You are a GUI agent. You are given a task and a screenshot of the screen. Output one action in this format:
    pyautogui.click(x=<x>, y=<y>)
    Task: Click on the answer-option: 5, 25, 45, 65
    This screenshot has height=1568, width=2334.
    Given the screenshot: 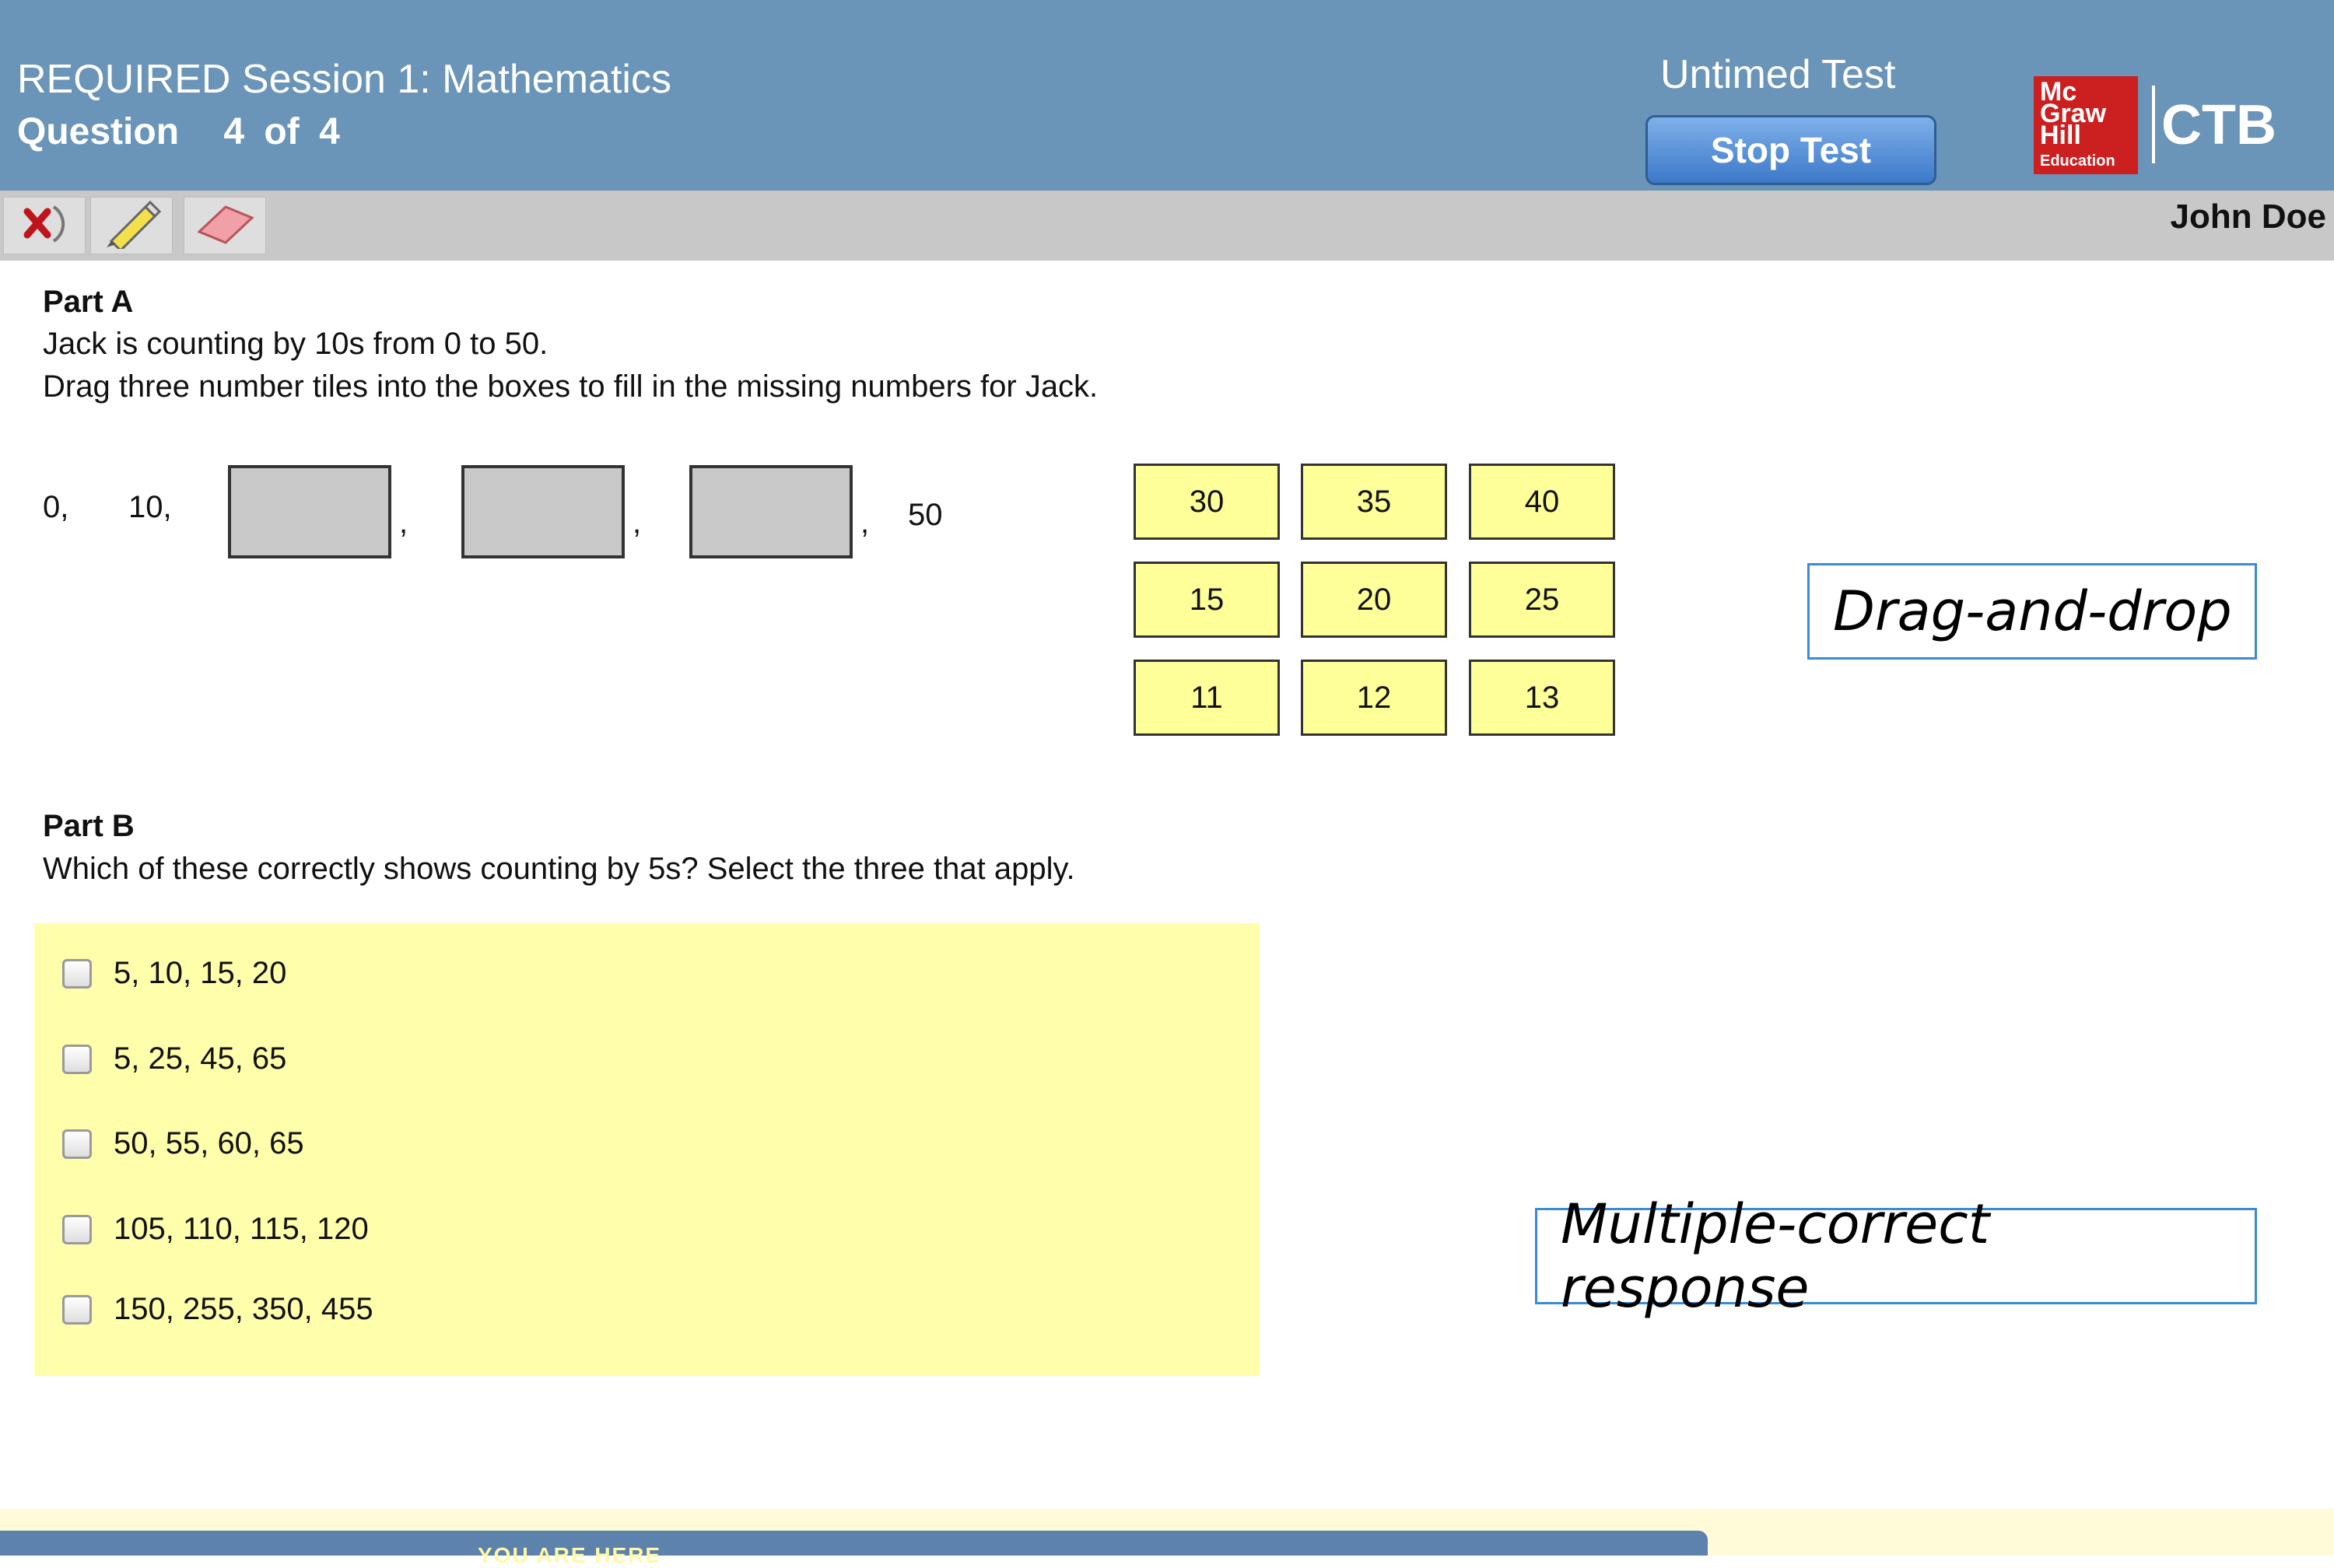 What is the action you would take?
    pyautogui.click(x=174, y=1059)
    